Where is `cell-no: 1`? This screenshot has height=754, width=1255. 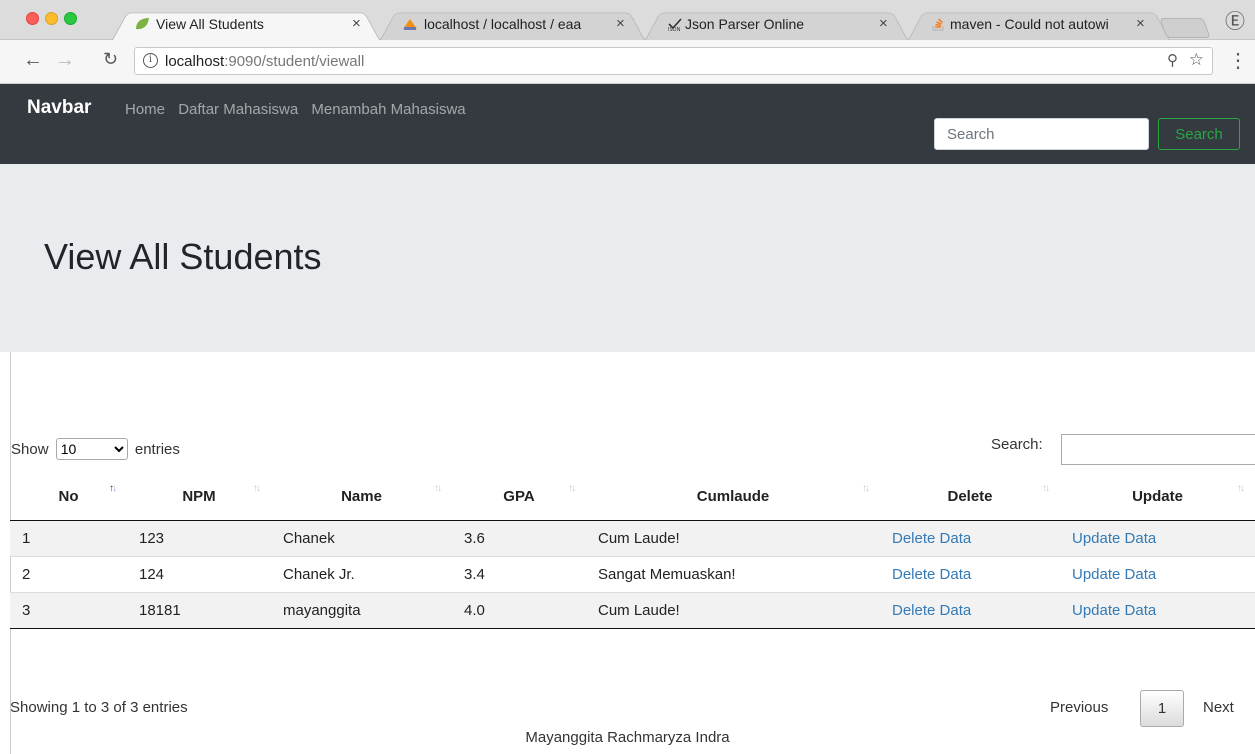
cell-no: 1 is located at coordinates (68, 537).